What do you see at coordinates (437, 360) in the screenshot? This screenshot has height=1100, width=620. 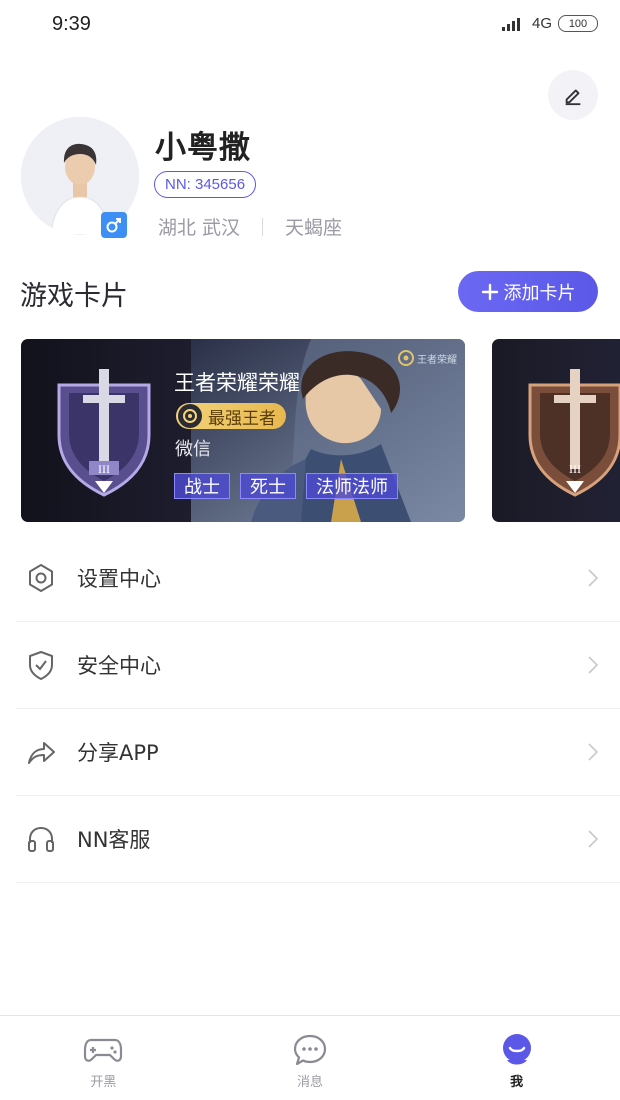 I see `game-logo-text: 王者荣耀` at bounding box center [437, 360].